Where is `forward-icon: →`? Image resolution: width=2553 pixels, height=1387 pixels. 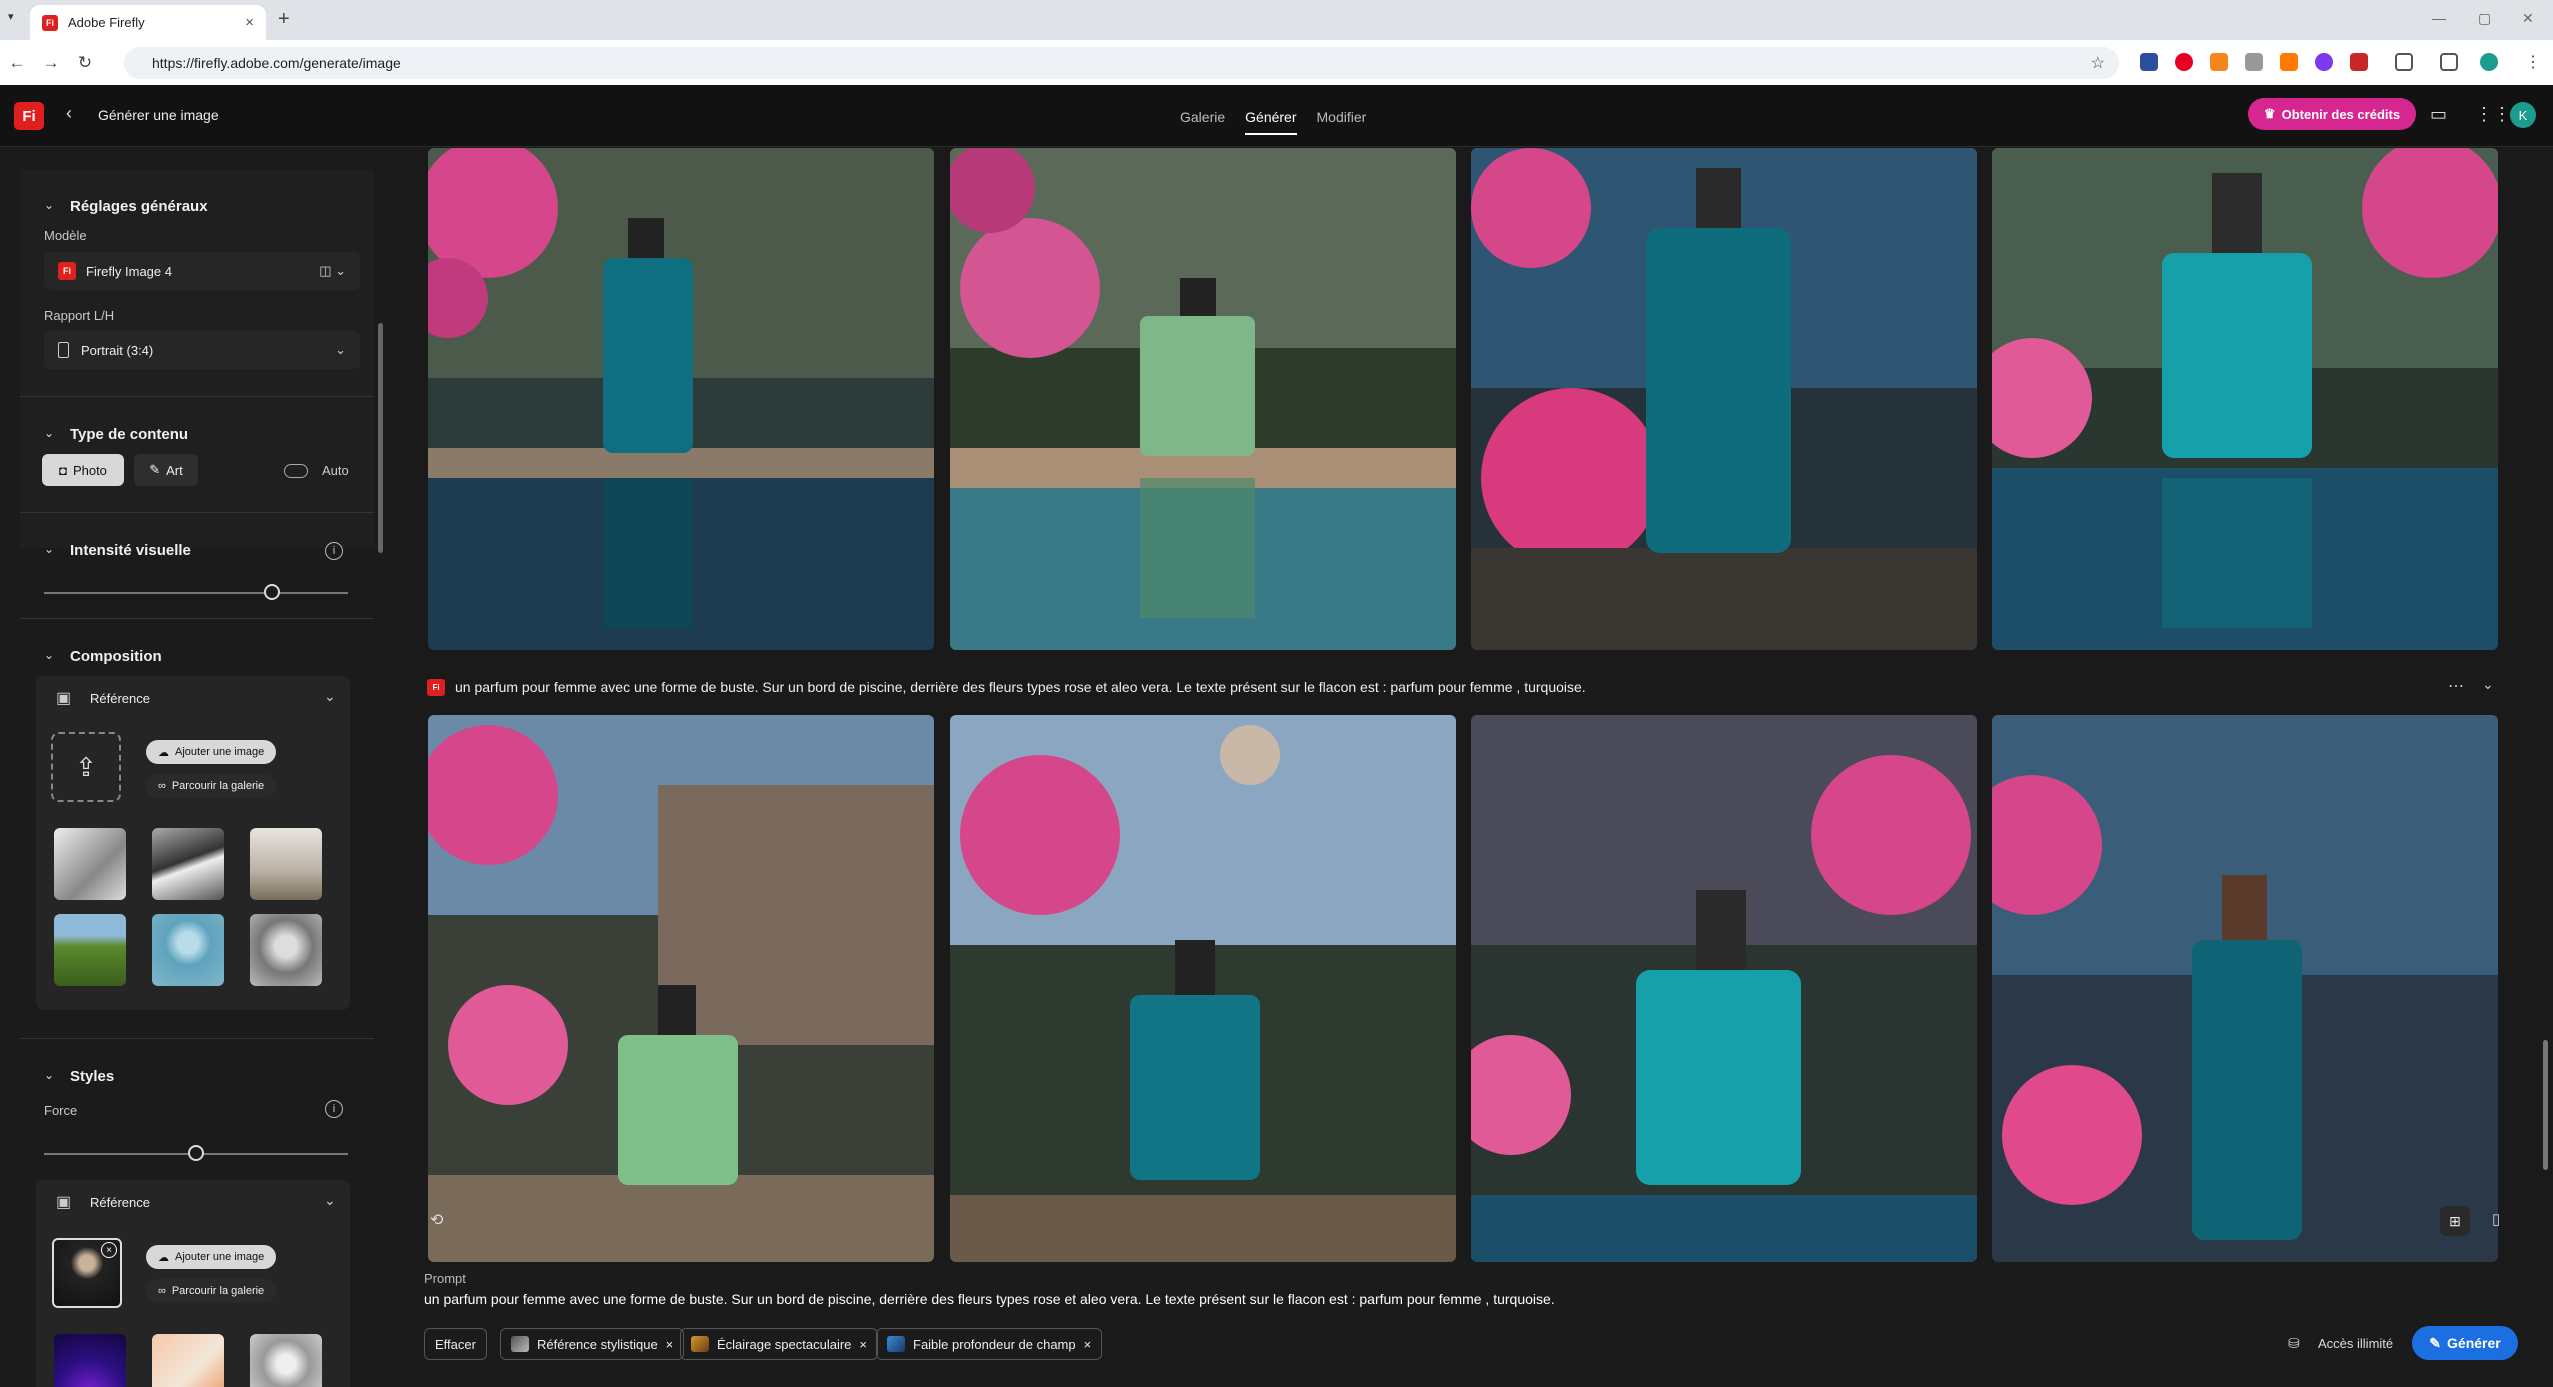
forward-icon: → is located at coordinates (51, 63).